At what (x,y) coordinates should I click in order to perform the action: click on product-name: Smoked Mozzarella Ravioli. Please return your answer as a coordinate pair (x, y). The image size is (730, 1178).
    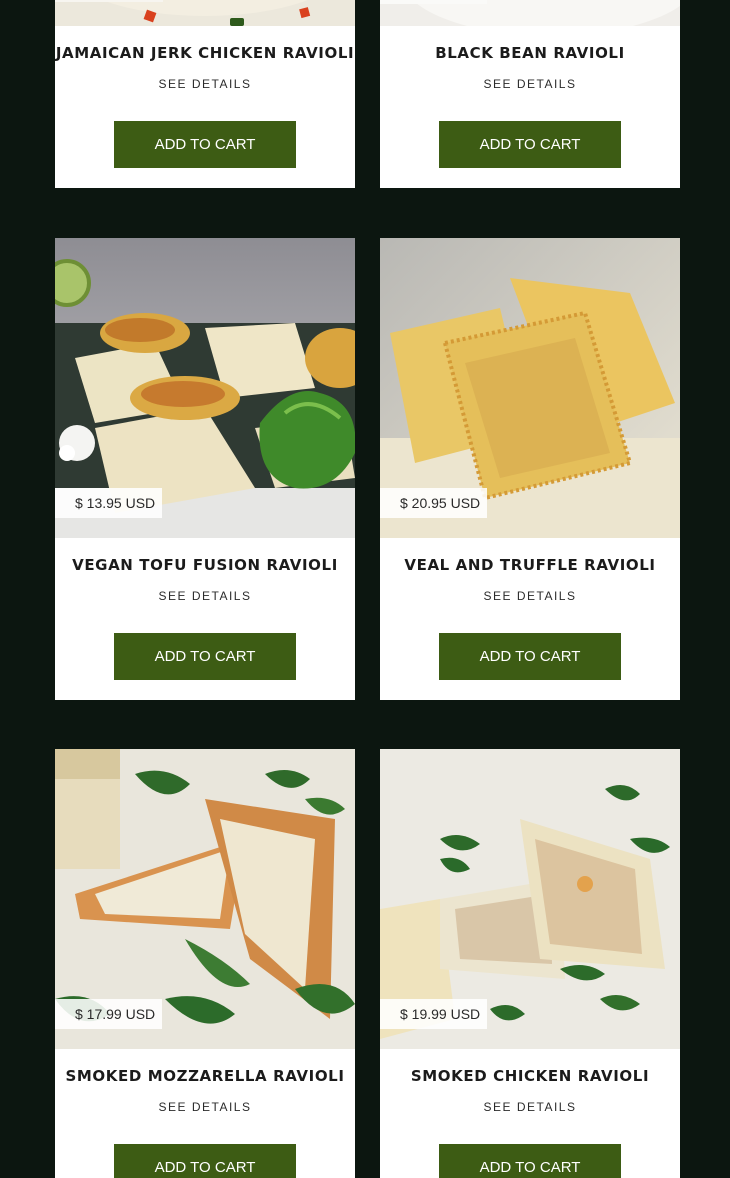
    Looking at the image, I should click on (205, 1076).